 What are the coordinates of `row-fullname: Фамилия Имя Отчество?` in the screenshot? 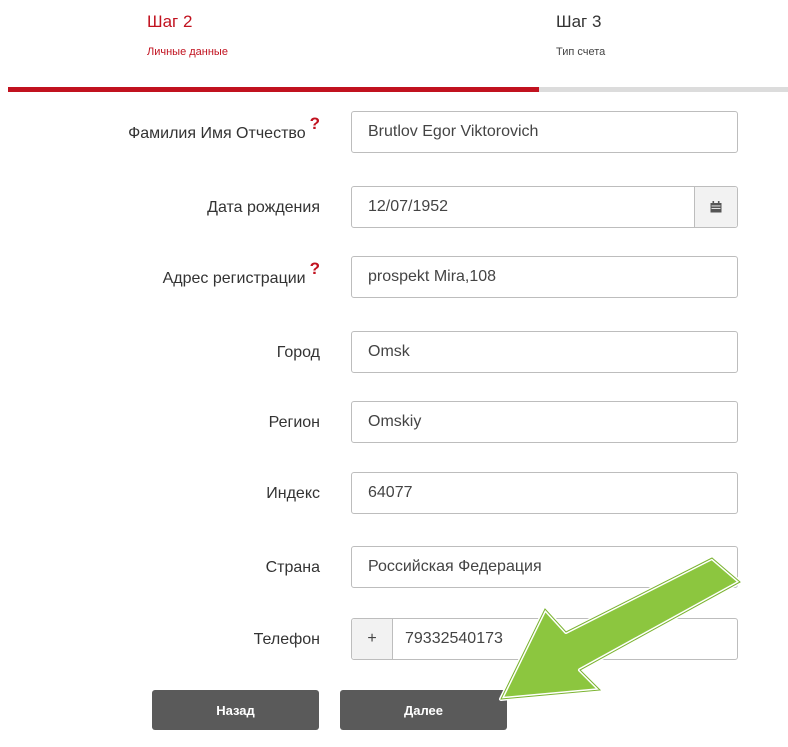 It's located at (394, 133).